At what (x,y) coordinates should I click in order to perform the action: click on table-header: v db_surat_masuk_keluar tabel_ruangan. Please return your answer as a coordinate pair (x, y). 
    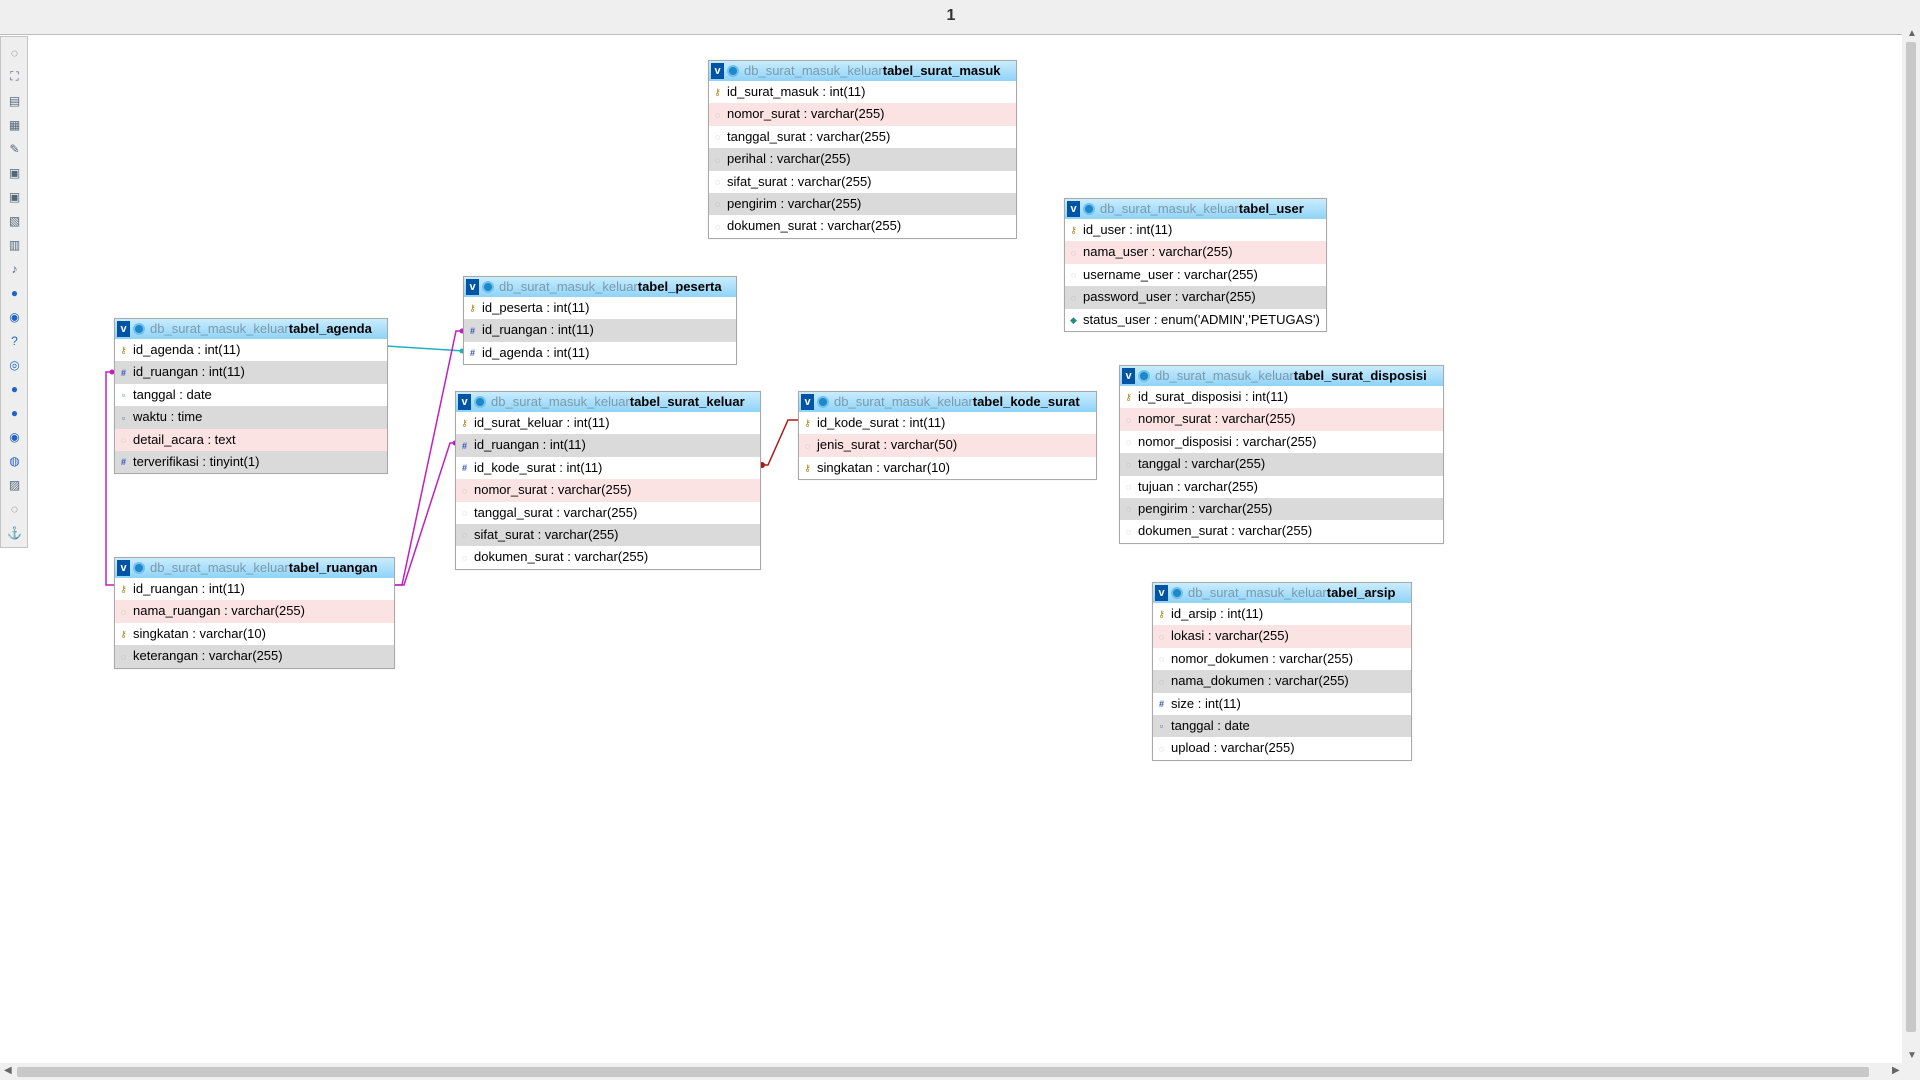
    Looking at the image, I should click on (254, 568).